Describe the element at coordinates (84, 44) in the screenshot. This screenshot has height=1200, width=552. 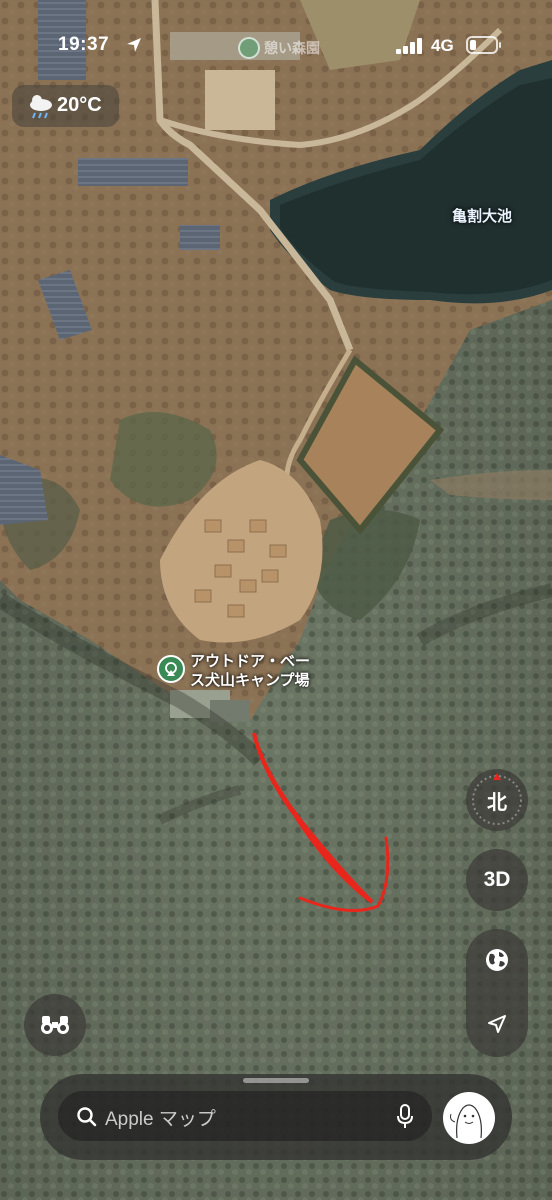
I see `status-time: 19:37` at that location.